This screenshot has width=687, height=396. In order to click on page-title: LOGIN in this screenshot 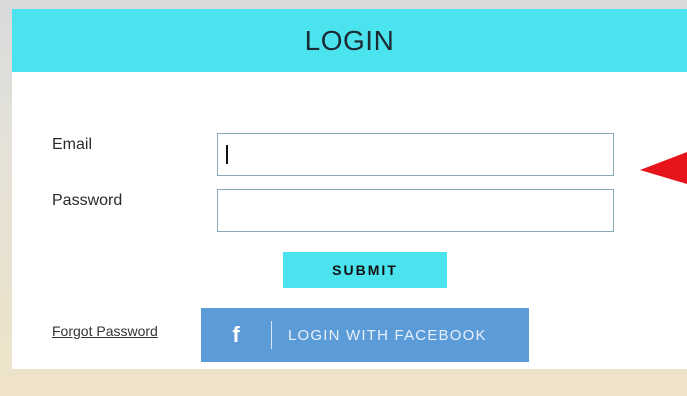, I will do `click(349, 40)`.